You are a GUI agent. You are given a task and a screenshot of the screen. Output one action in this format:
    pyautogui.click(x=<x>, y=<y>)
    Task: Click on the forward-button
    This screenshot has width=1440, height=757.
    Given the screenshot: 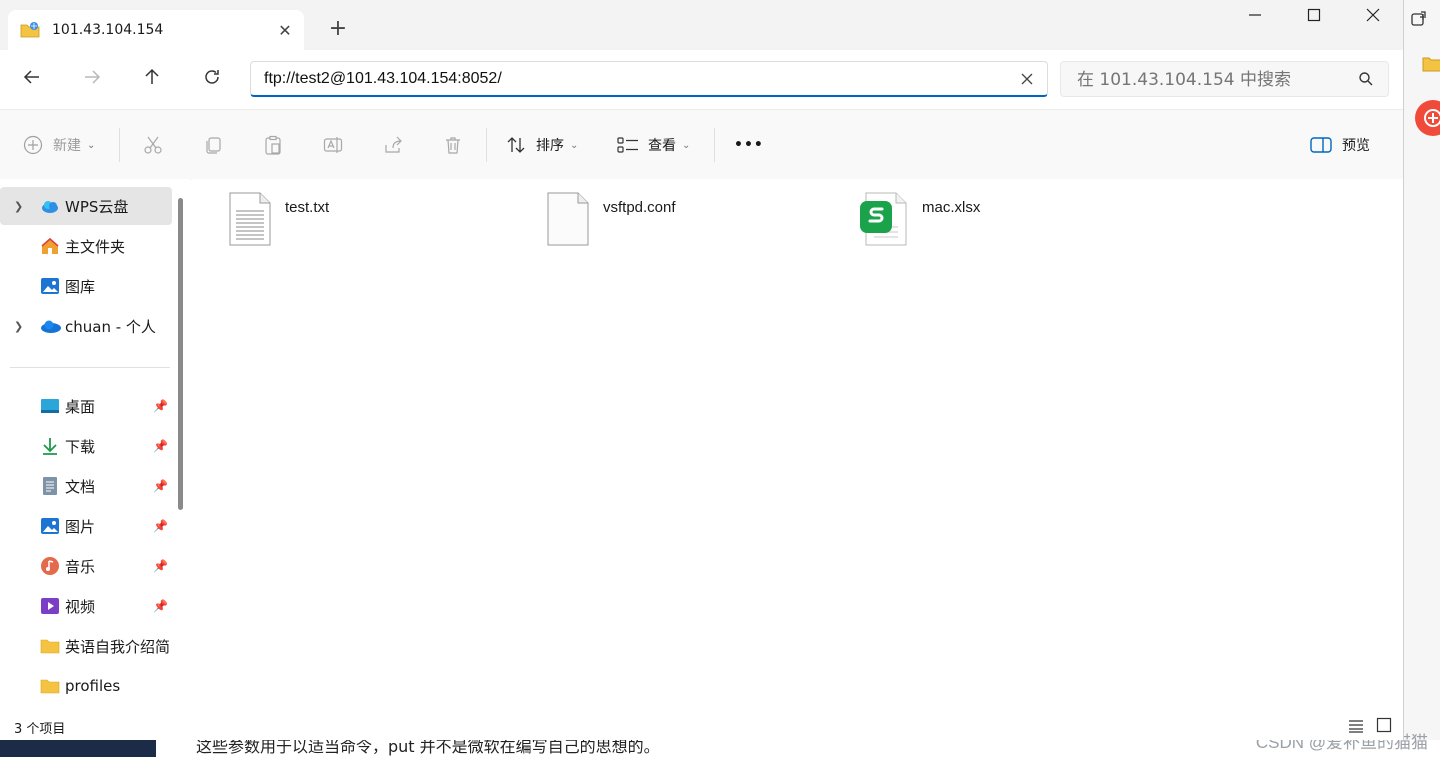 What is the action you would take?
    pyautogui.click(x=92, y=79)
    